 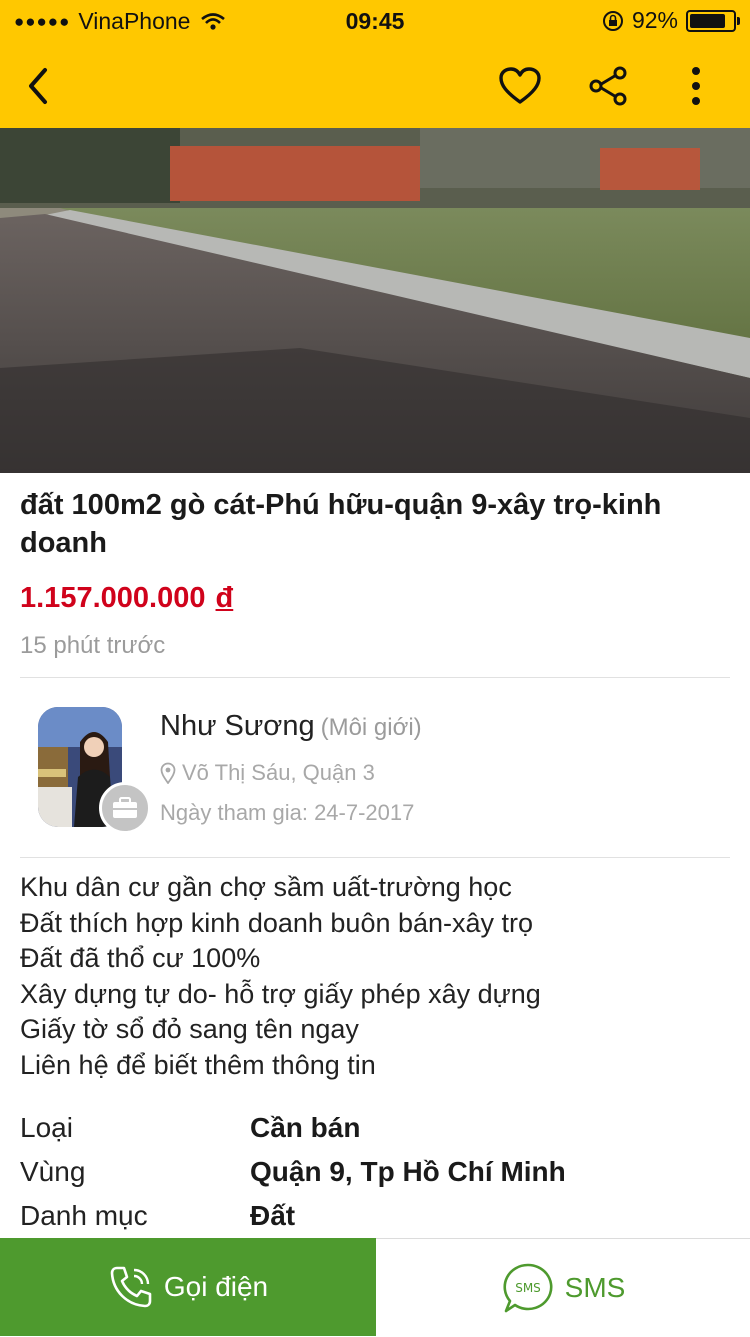 I want to click on sms-icon-text: SMS, so click(x=528, y=1288).